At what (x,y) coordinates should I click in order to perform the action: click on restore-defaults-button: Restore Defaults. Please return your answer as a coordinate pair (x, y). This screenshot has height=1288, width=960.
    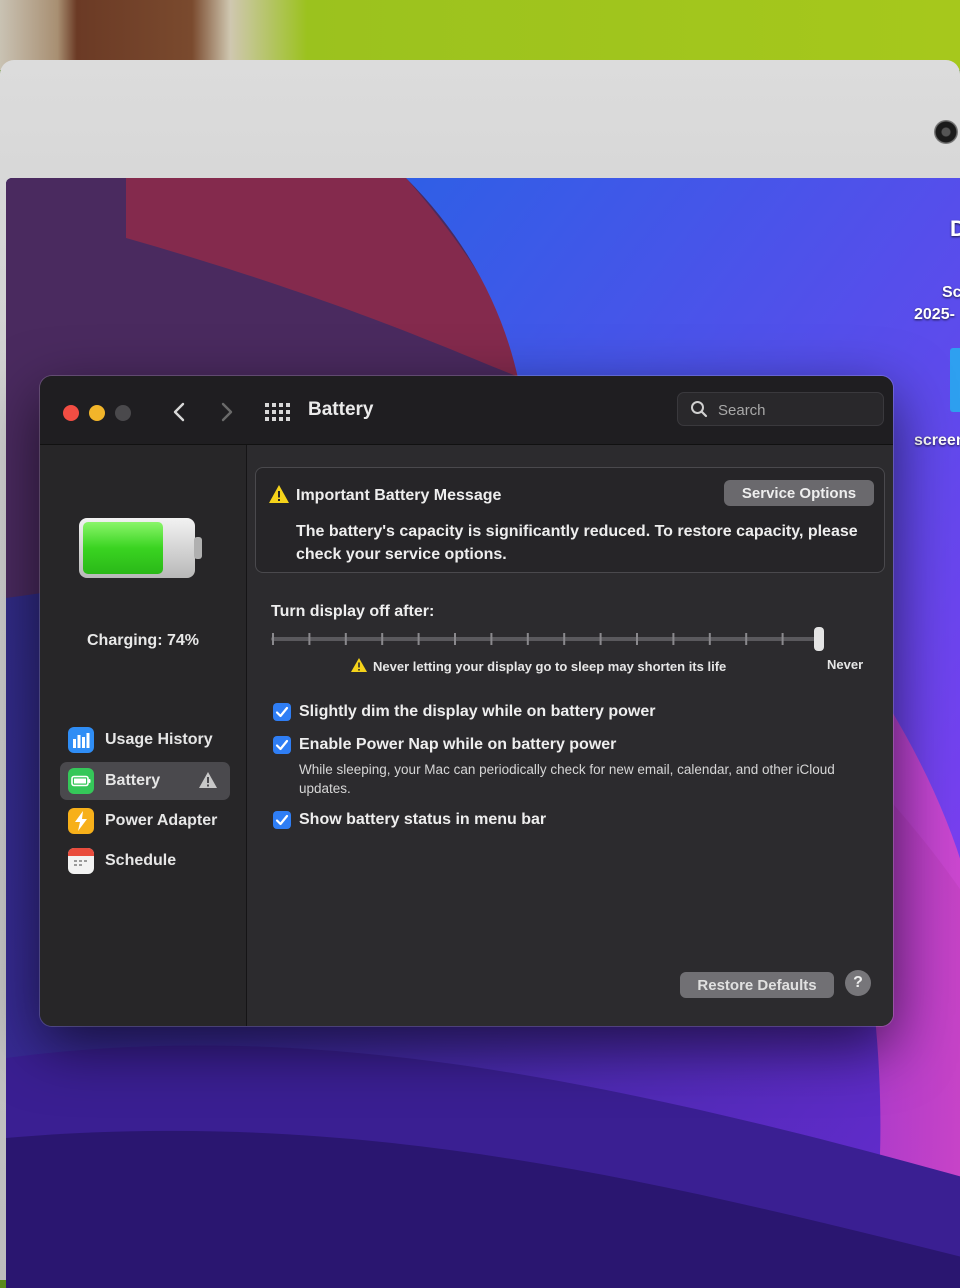
    Looking at the image, I should click on (757, 985).